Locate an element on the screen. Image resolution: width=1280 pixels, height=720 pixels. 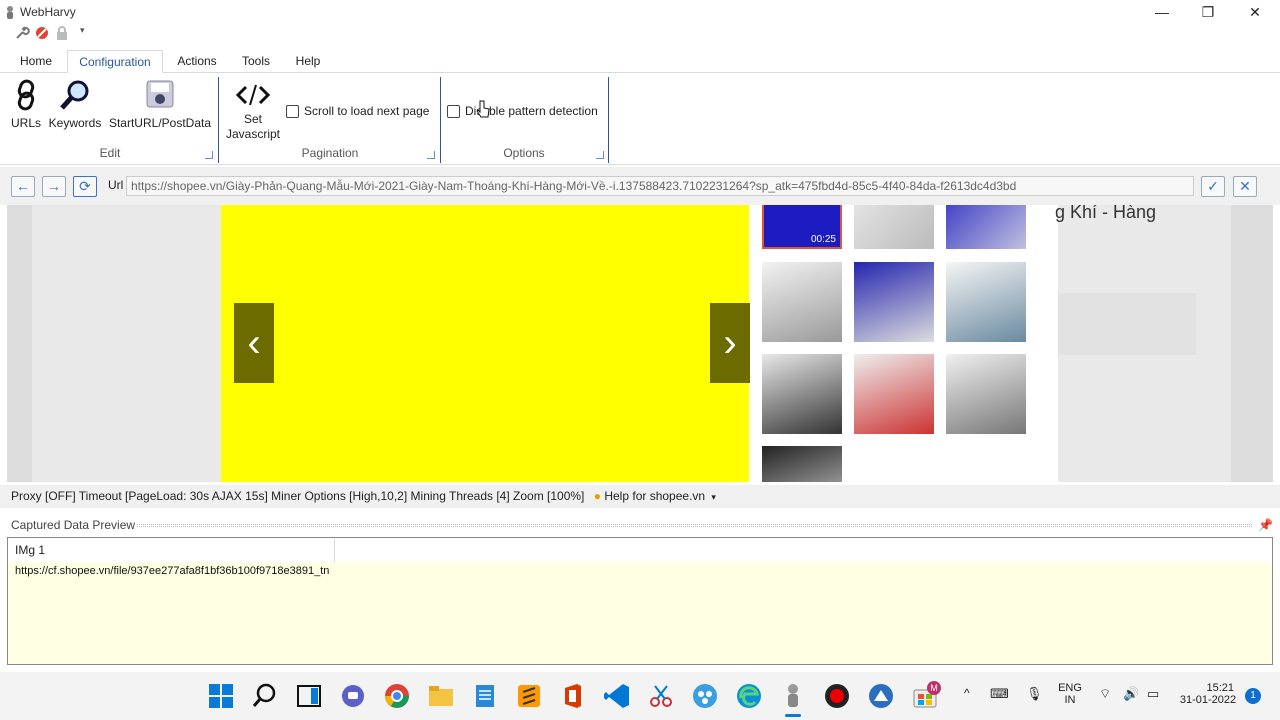
set-javascript-button: Set Javascript is located at coordinates (253, 110).